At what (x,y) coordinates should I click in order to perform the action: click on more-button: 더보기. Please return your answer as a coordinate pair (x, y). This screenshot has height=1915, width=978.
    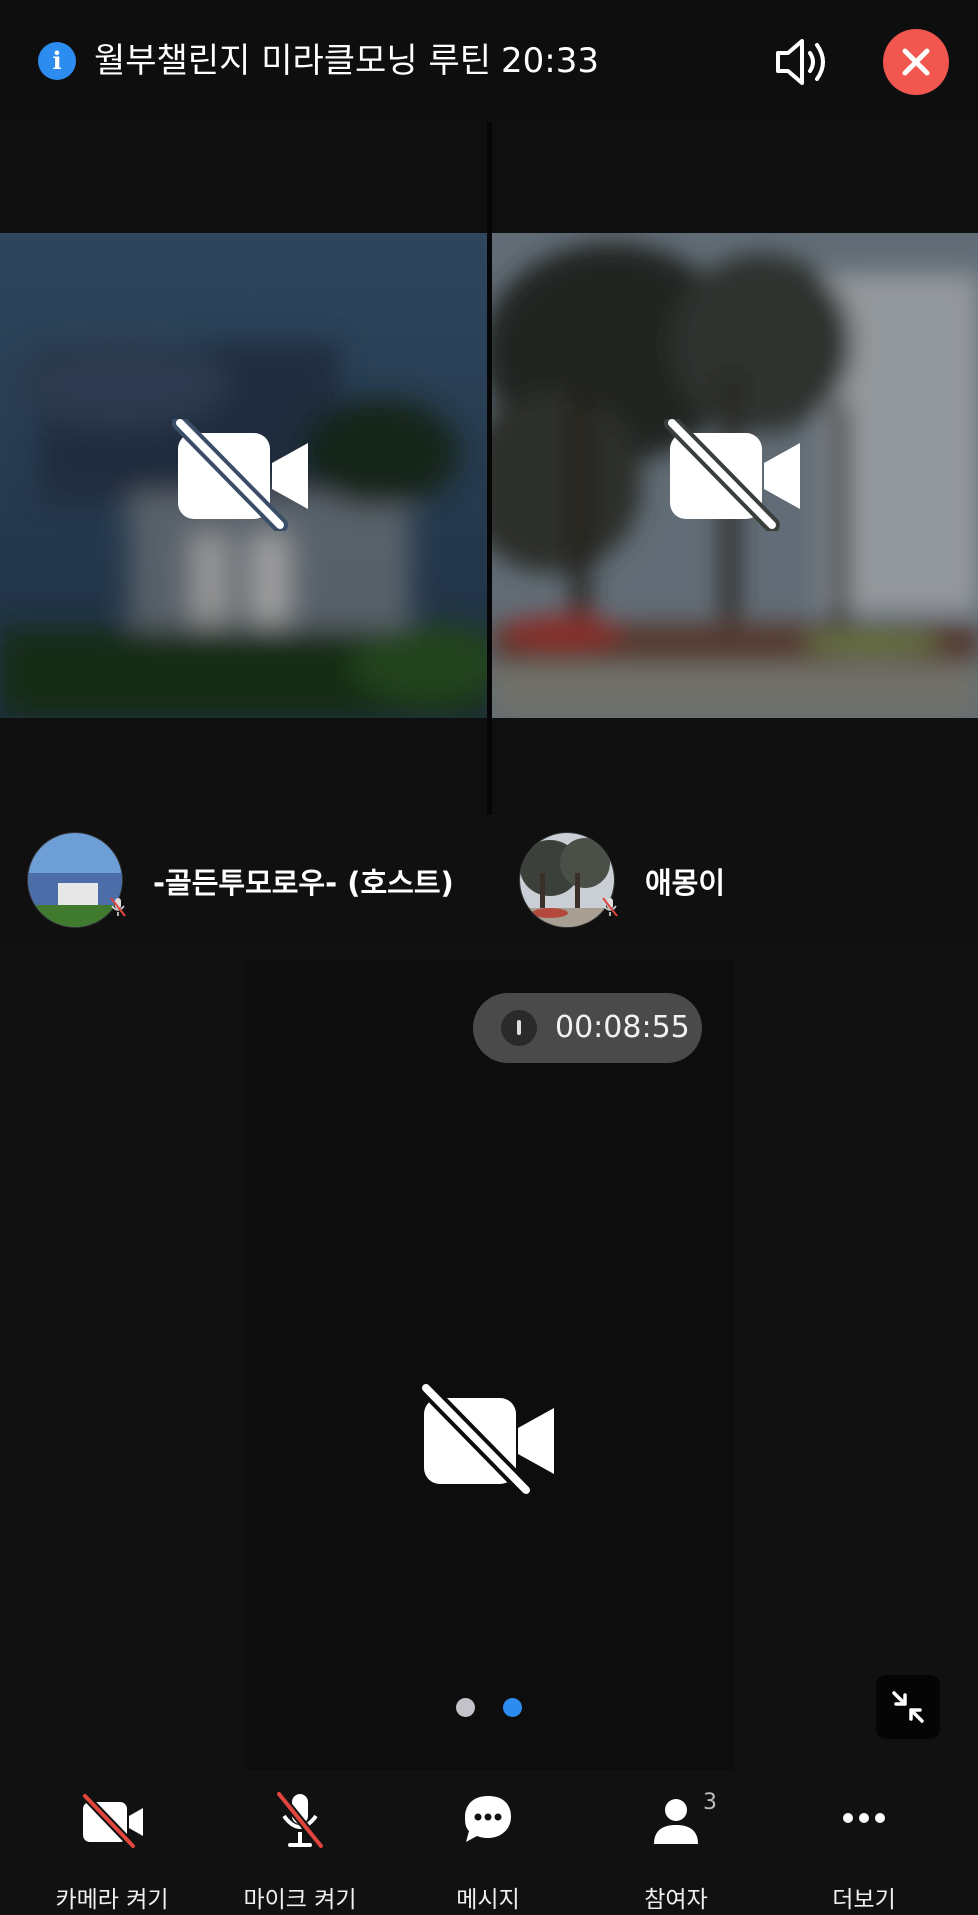
    Looking at the image, I should click on (864, 1842).